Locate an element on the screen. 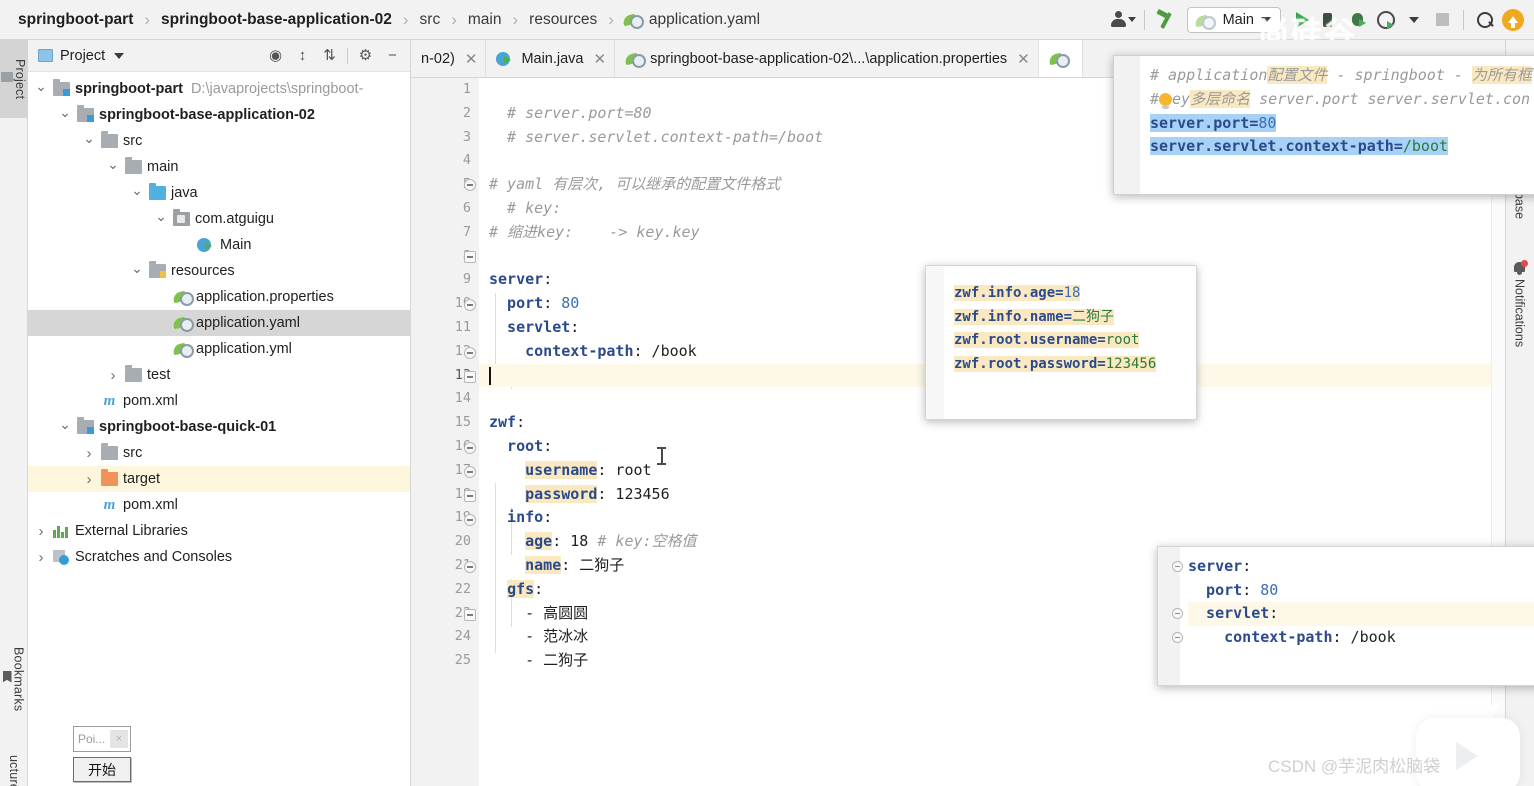 This screenshot has height=786, width=1534. breadcrumb-item-file: application.yaml is located at coordinates (692, 20).